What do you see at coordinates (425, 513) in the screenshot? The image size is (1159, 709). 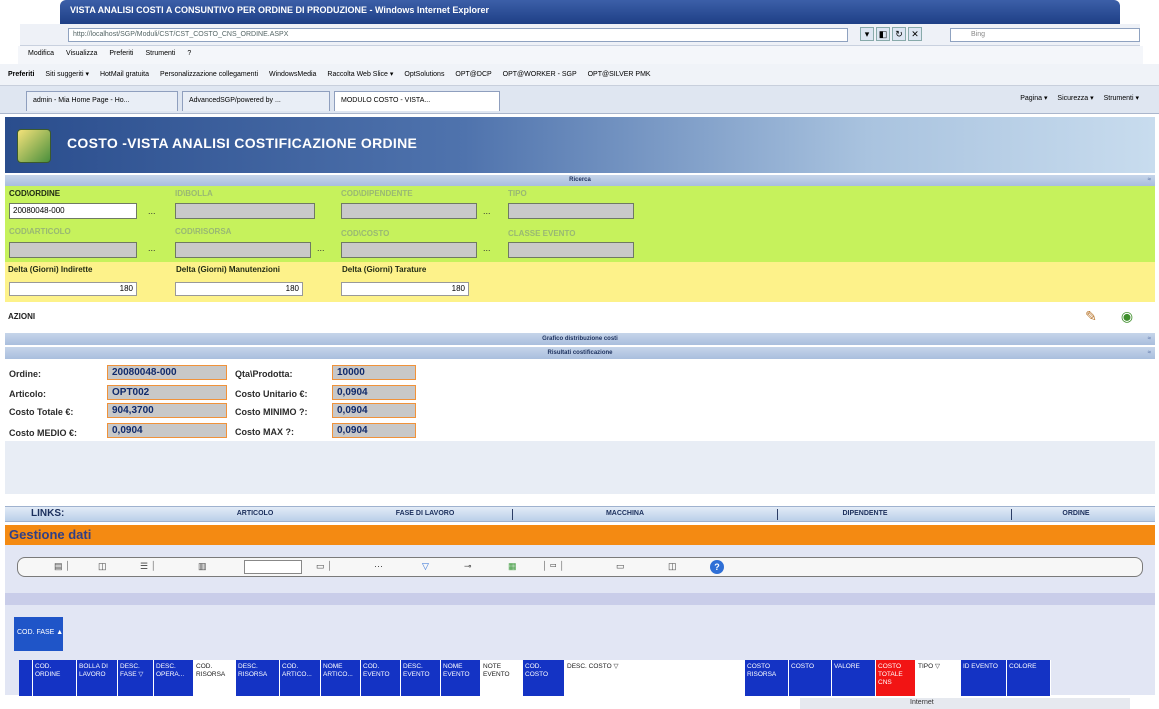 I see `link-fase-di-lavoro: FASE DI LAVORO` at bounding box center [425, 513].